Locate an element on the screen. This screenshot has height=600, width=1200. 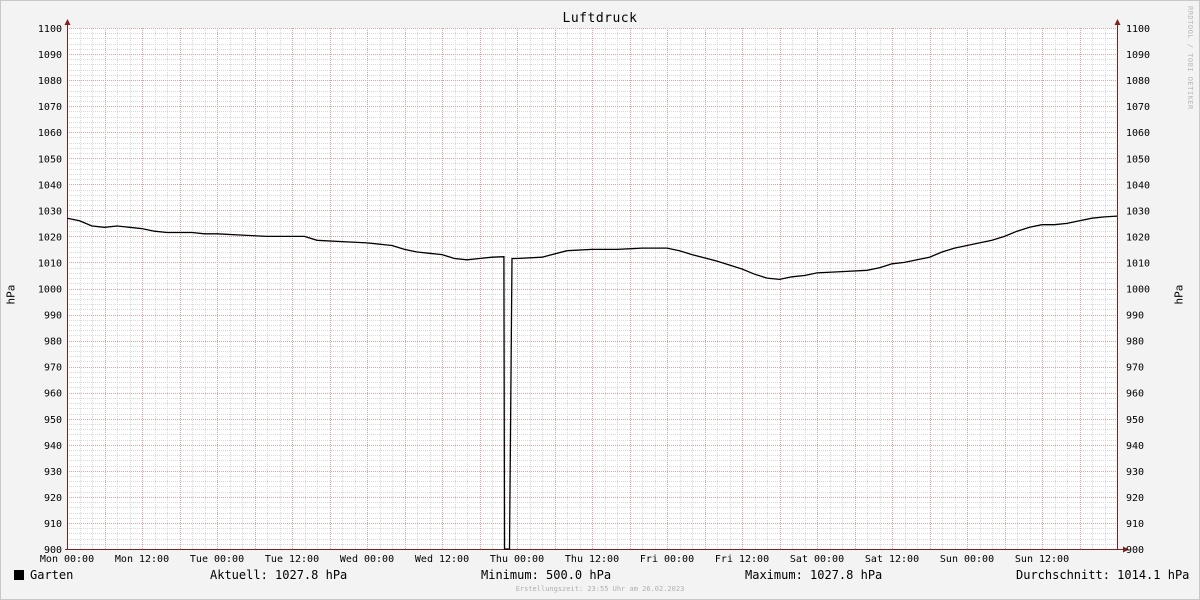
x-tick-label: Sun 00:00 is located at coordinates (967, 559).